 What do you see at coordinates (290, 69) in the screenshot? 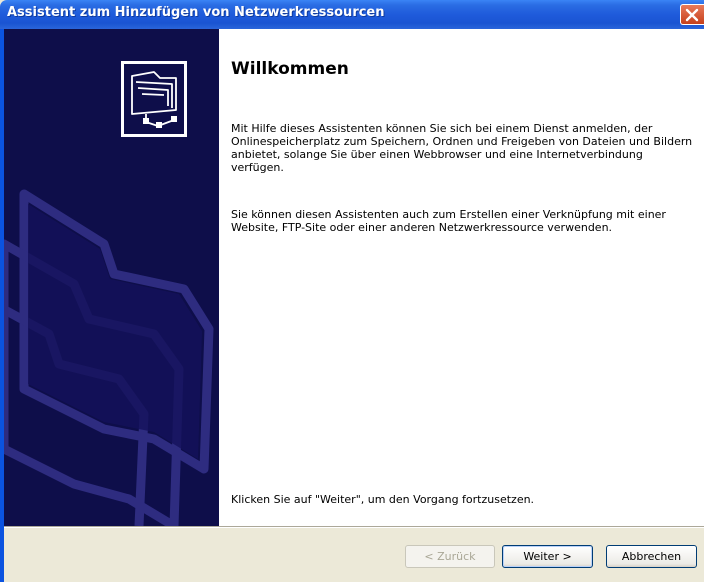
I see `page-title: Willkommen` at bounding box center [290, 69].